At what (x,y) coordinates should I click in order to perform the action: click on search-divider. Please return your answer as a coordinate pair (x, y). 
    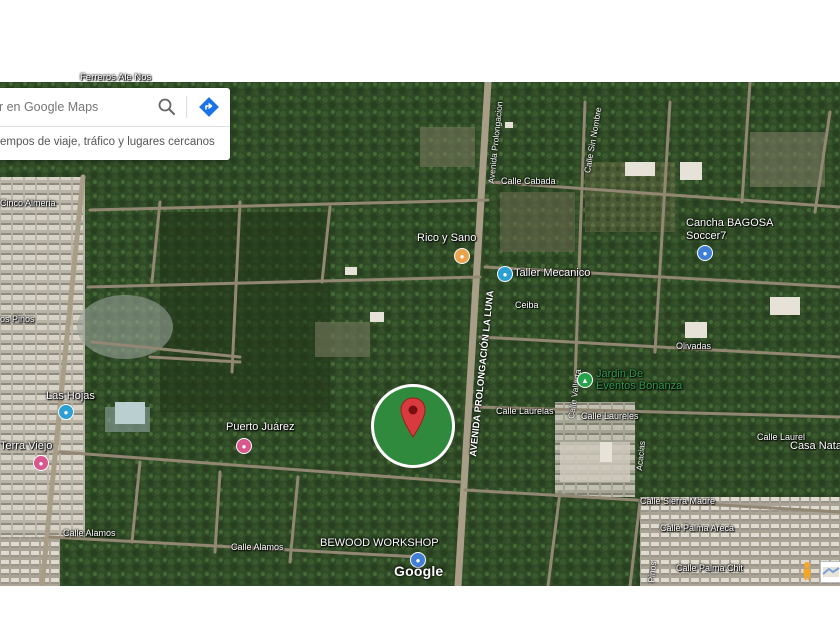
    Looking at the image, I should click on (186, 107).